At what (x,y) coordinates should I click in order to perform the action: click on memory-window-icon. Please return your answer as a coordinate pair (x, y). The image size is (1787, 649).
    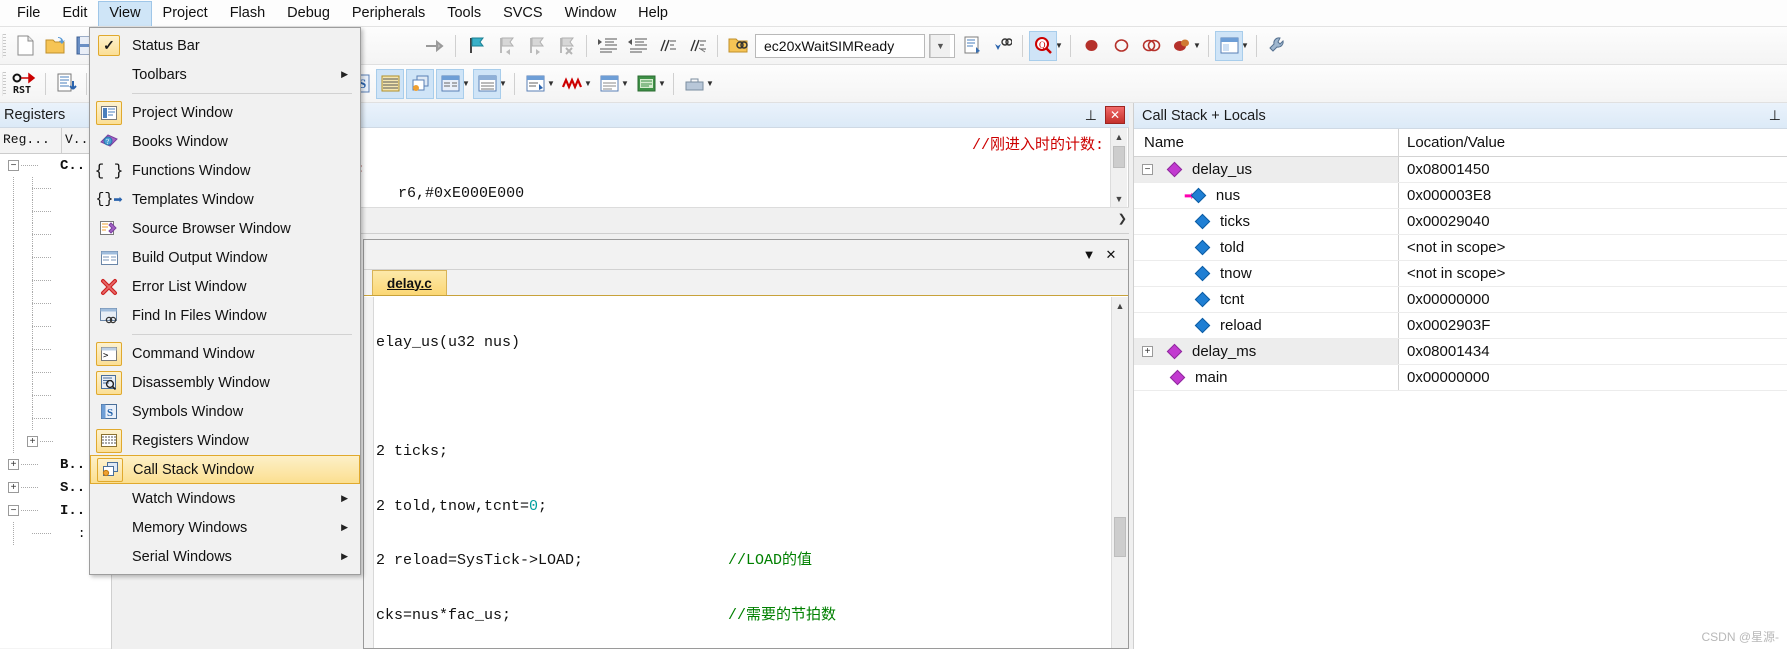
    Looking at the image, I should click on (487, 83).